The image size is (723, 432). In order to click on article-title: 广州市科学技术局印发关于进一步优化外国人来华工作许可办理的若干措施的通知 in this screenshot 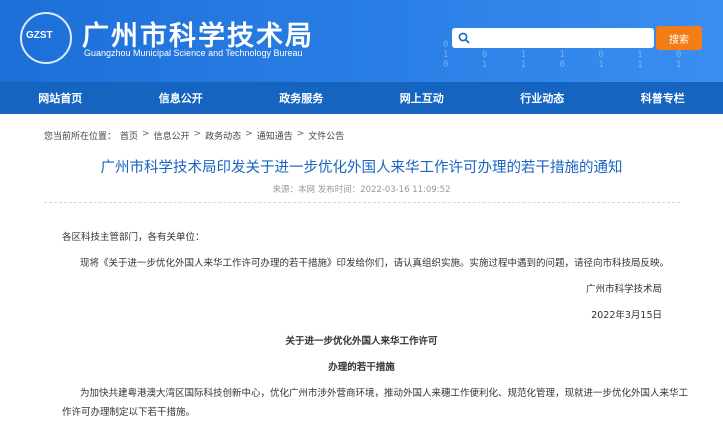, I will do `click(361, 168)`.